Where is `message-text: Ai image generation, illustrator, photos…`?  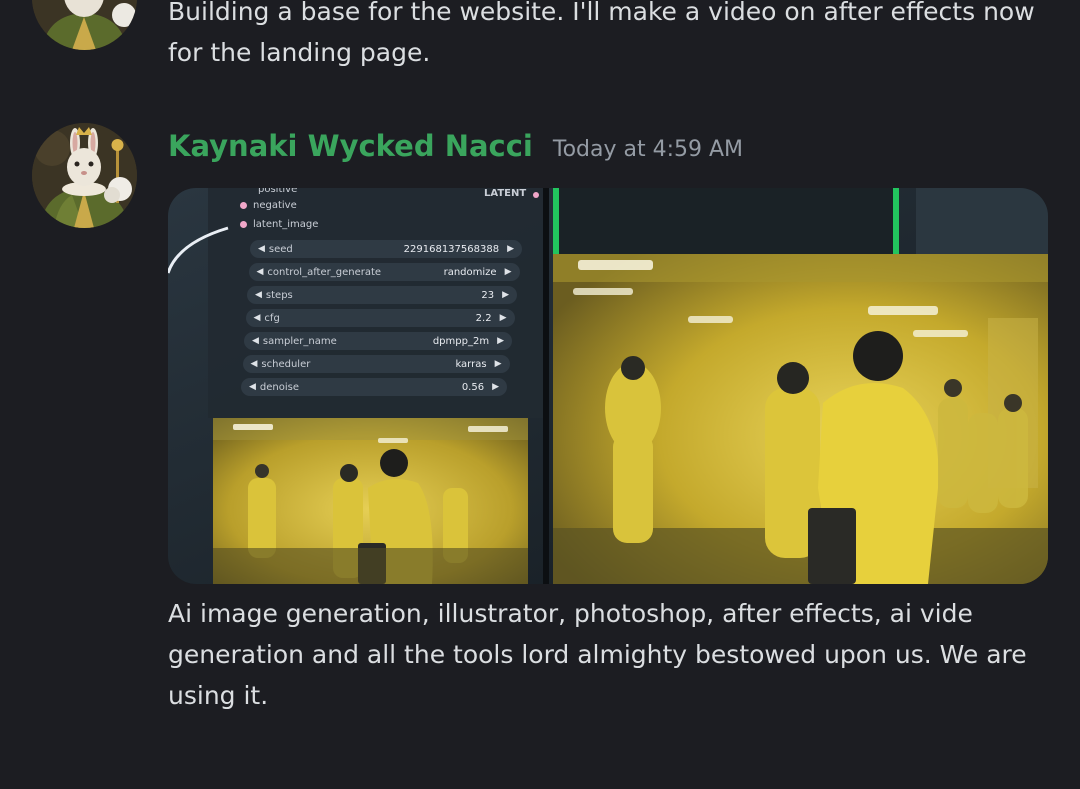 message-text: Ai image generation, illustrator, photos… is located at coordinates (597, 654).